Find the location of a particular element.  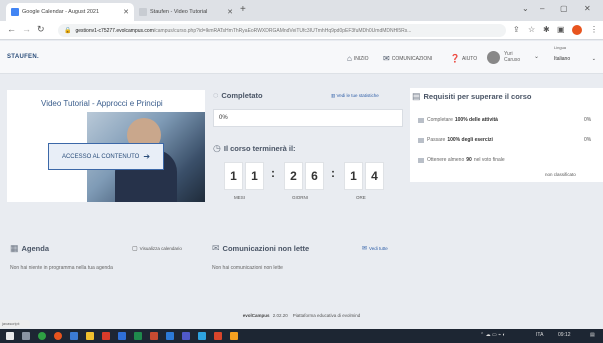

nav-label: AIUTO is located at coordinates (469, 58).